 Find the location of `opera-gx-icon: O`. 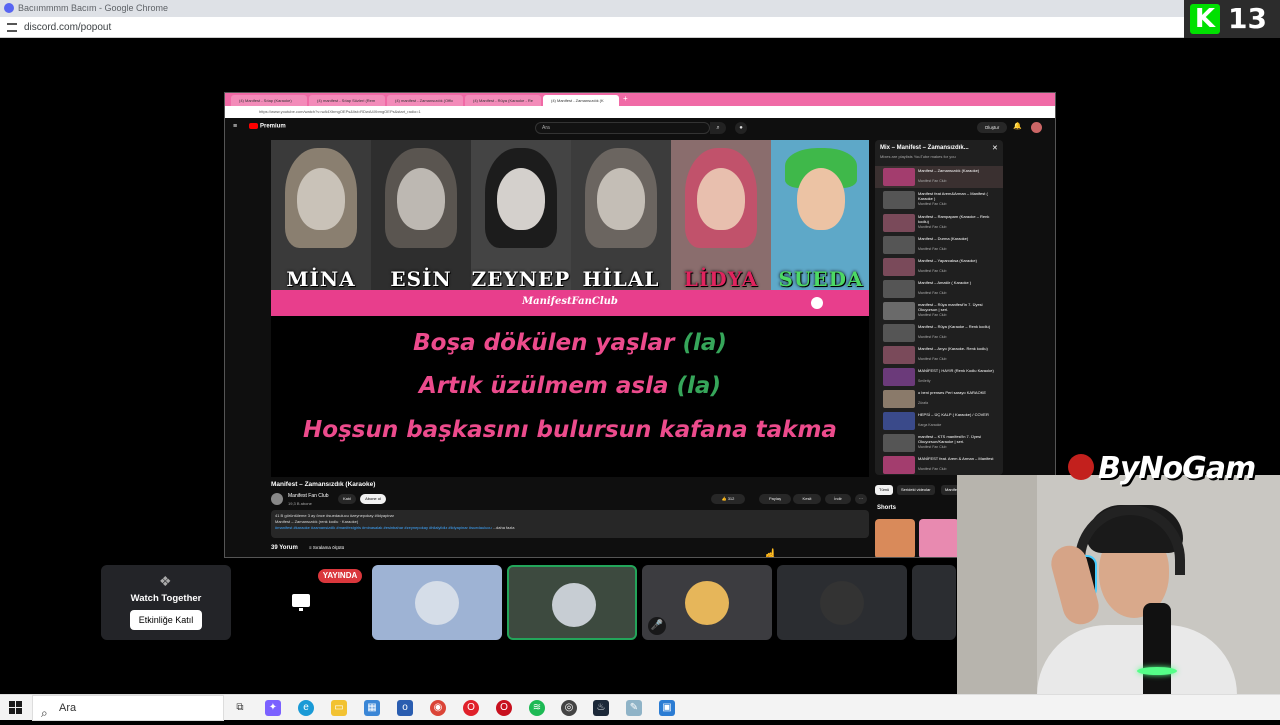

opera-gx-icon: O is located at coordinates (504, 708).